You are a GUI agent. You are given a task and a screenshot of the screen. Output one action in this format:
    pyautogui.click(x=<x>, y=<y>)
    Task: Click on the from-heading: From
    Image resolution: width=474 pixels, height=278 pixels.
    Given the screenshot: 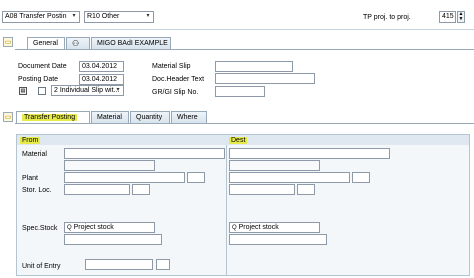 What is the action you would take?
    pyautogui.click(x=30, y=140)
    